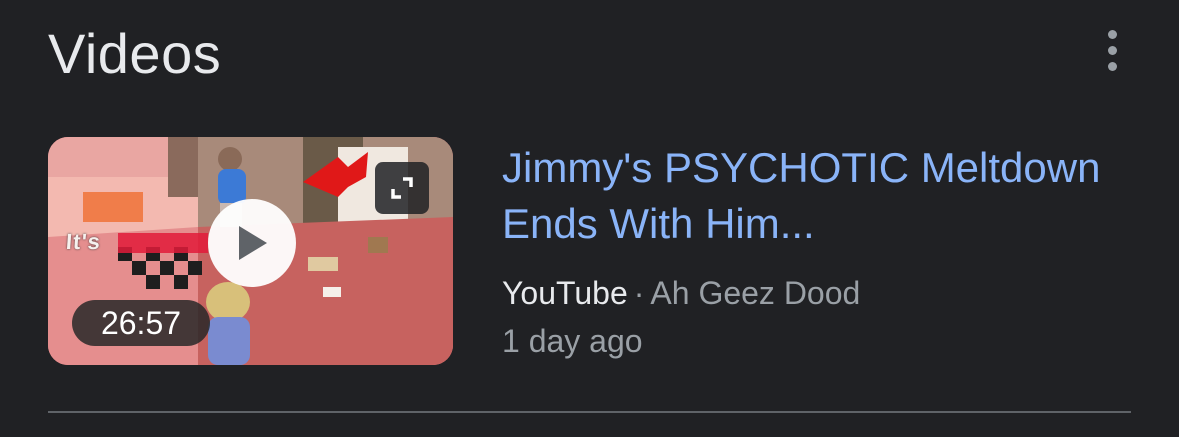 The image size is (1179, 437). Describe the element at coordinates (141, 323) in the screenshot. I see `video-duration-badge: 26:57` at that location.